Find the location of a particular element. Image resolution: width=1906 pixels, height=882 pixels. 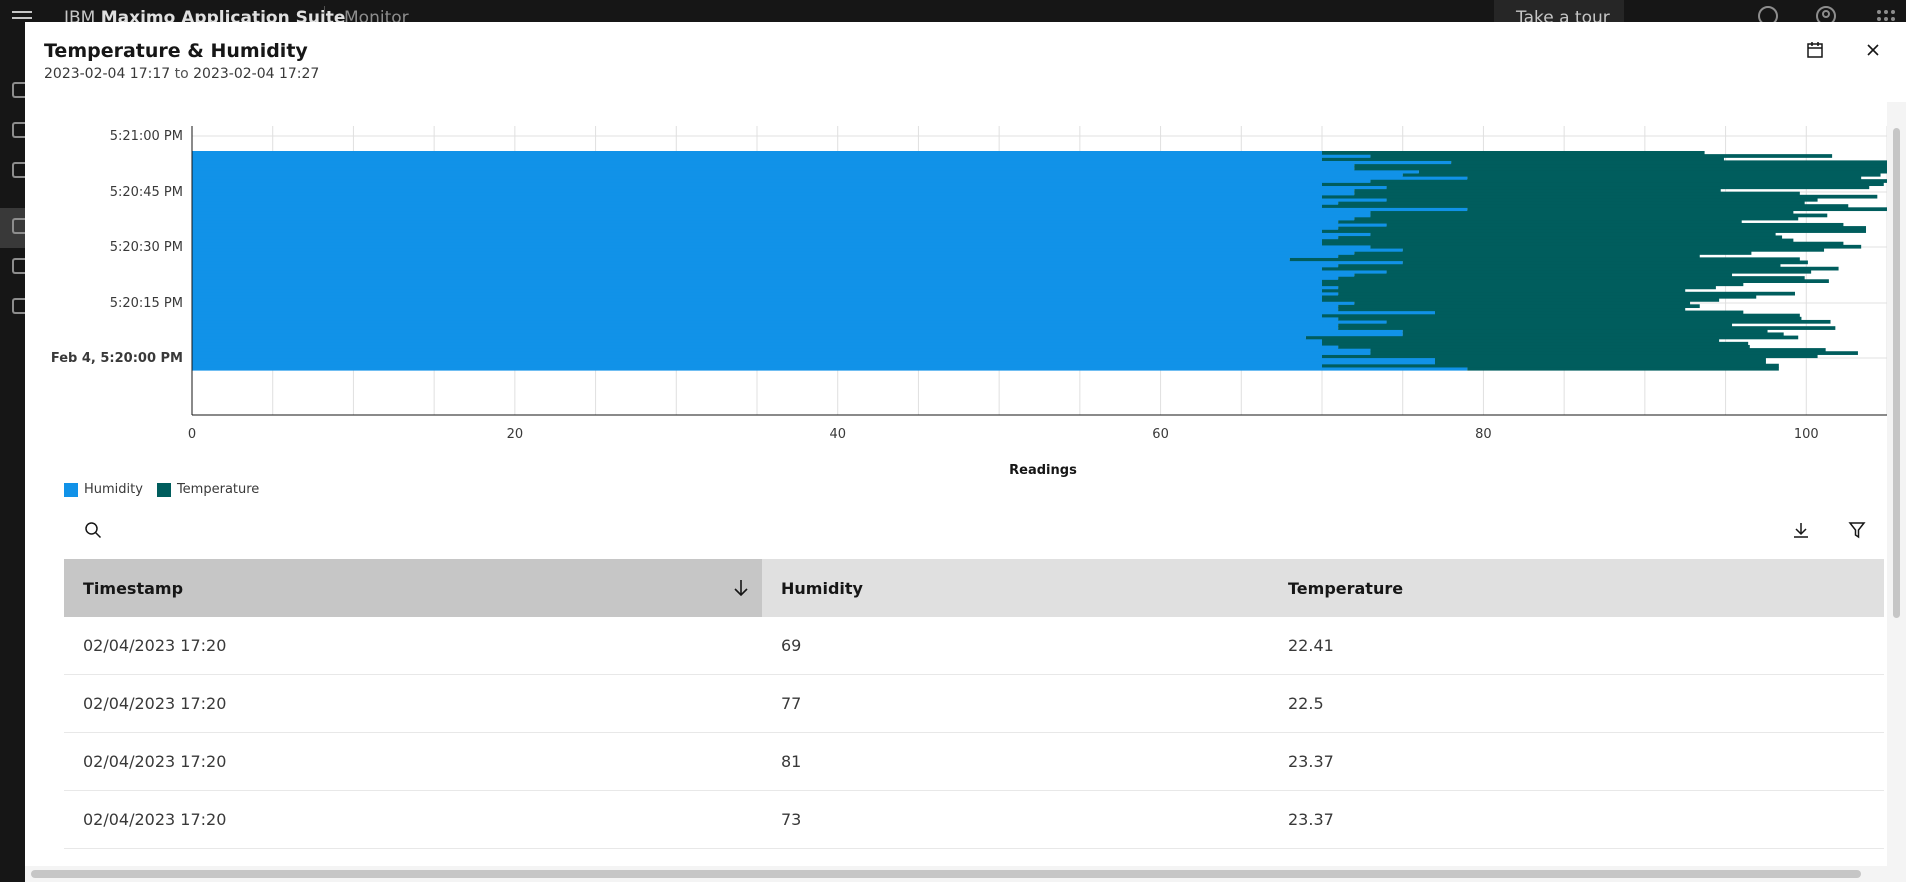

cell-humidity: 69 is located at coordinates (791, 645).